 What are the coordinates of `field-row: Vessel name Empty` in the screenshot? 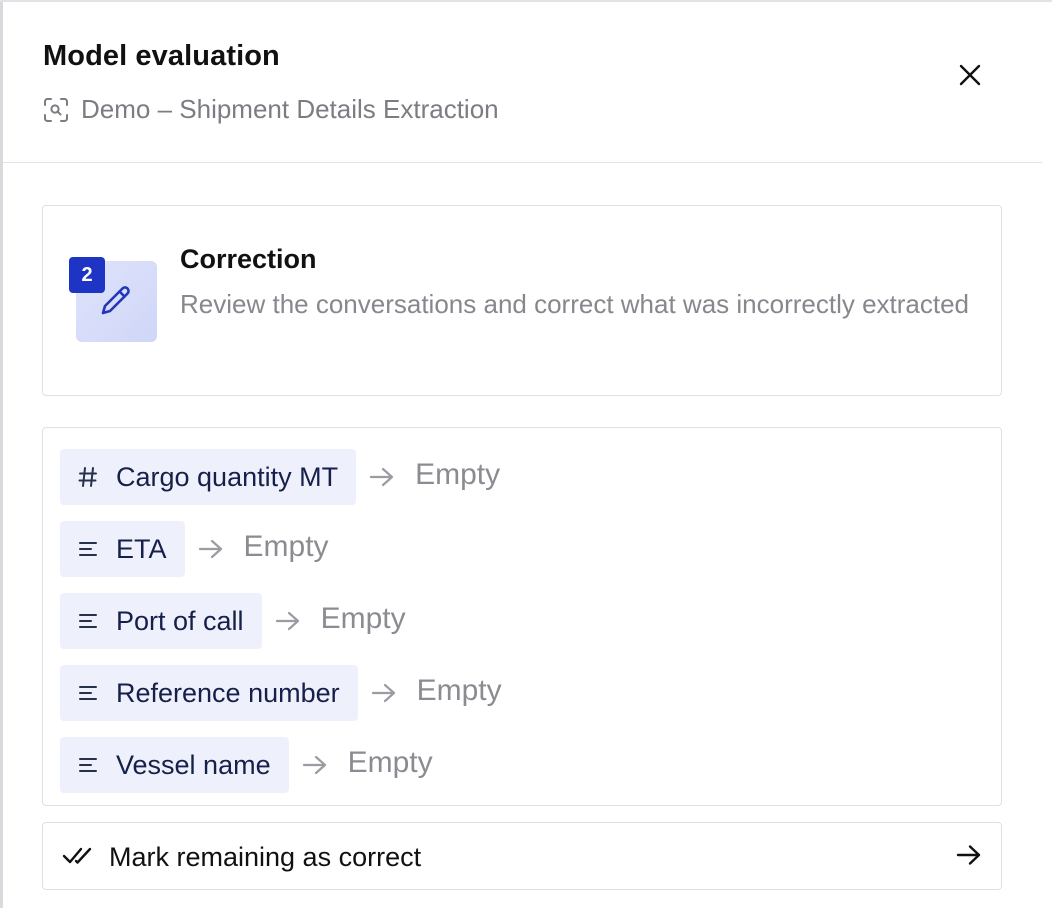 It's located at (246, 765).